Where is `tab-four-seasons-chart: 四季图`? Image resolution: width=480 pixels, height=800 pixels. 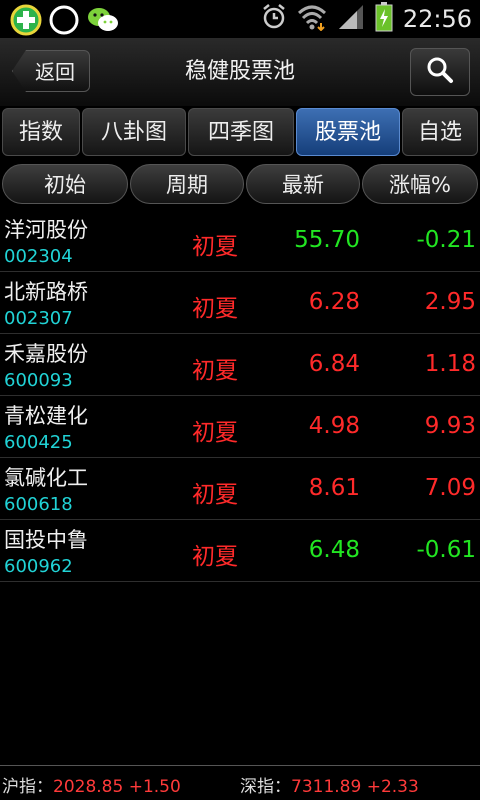
tab-four-seasons-chart: 四季图 is located at coordinates (241, 132).